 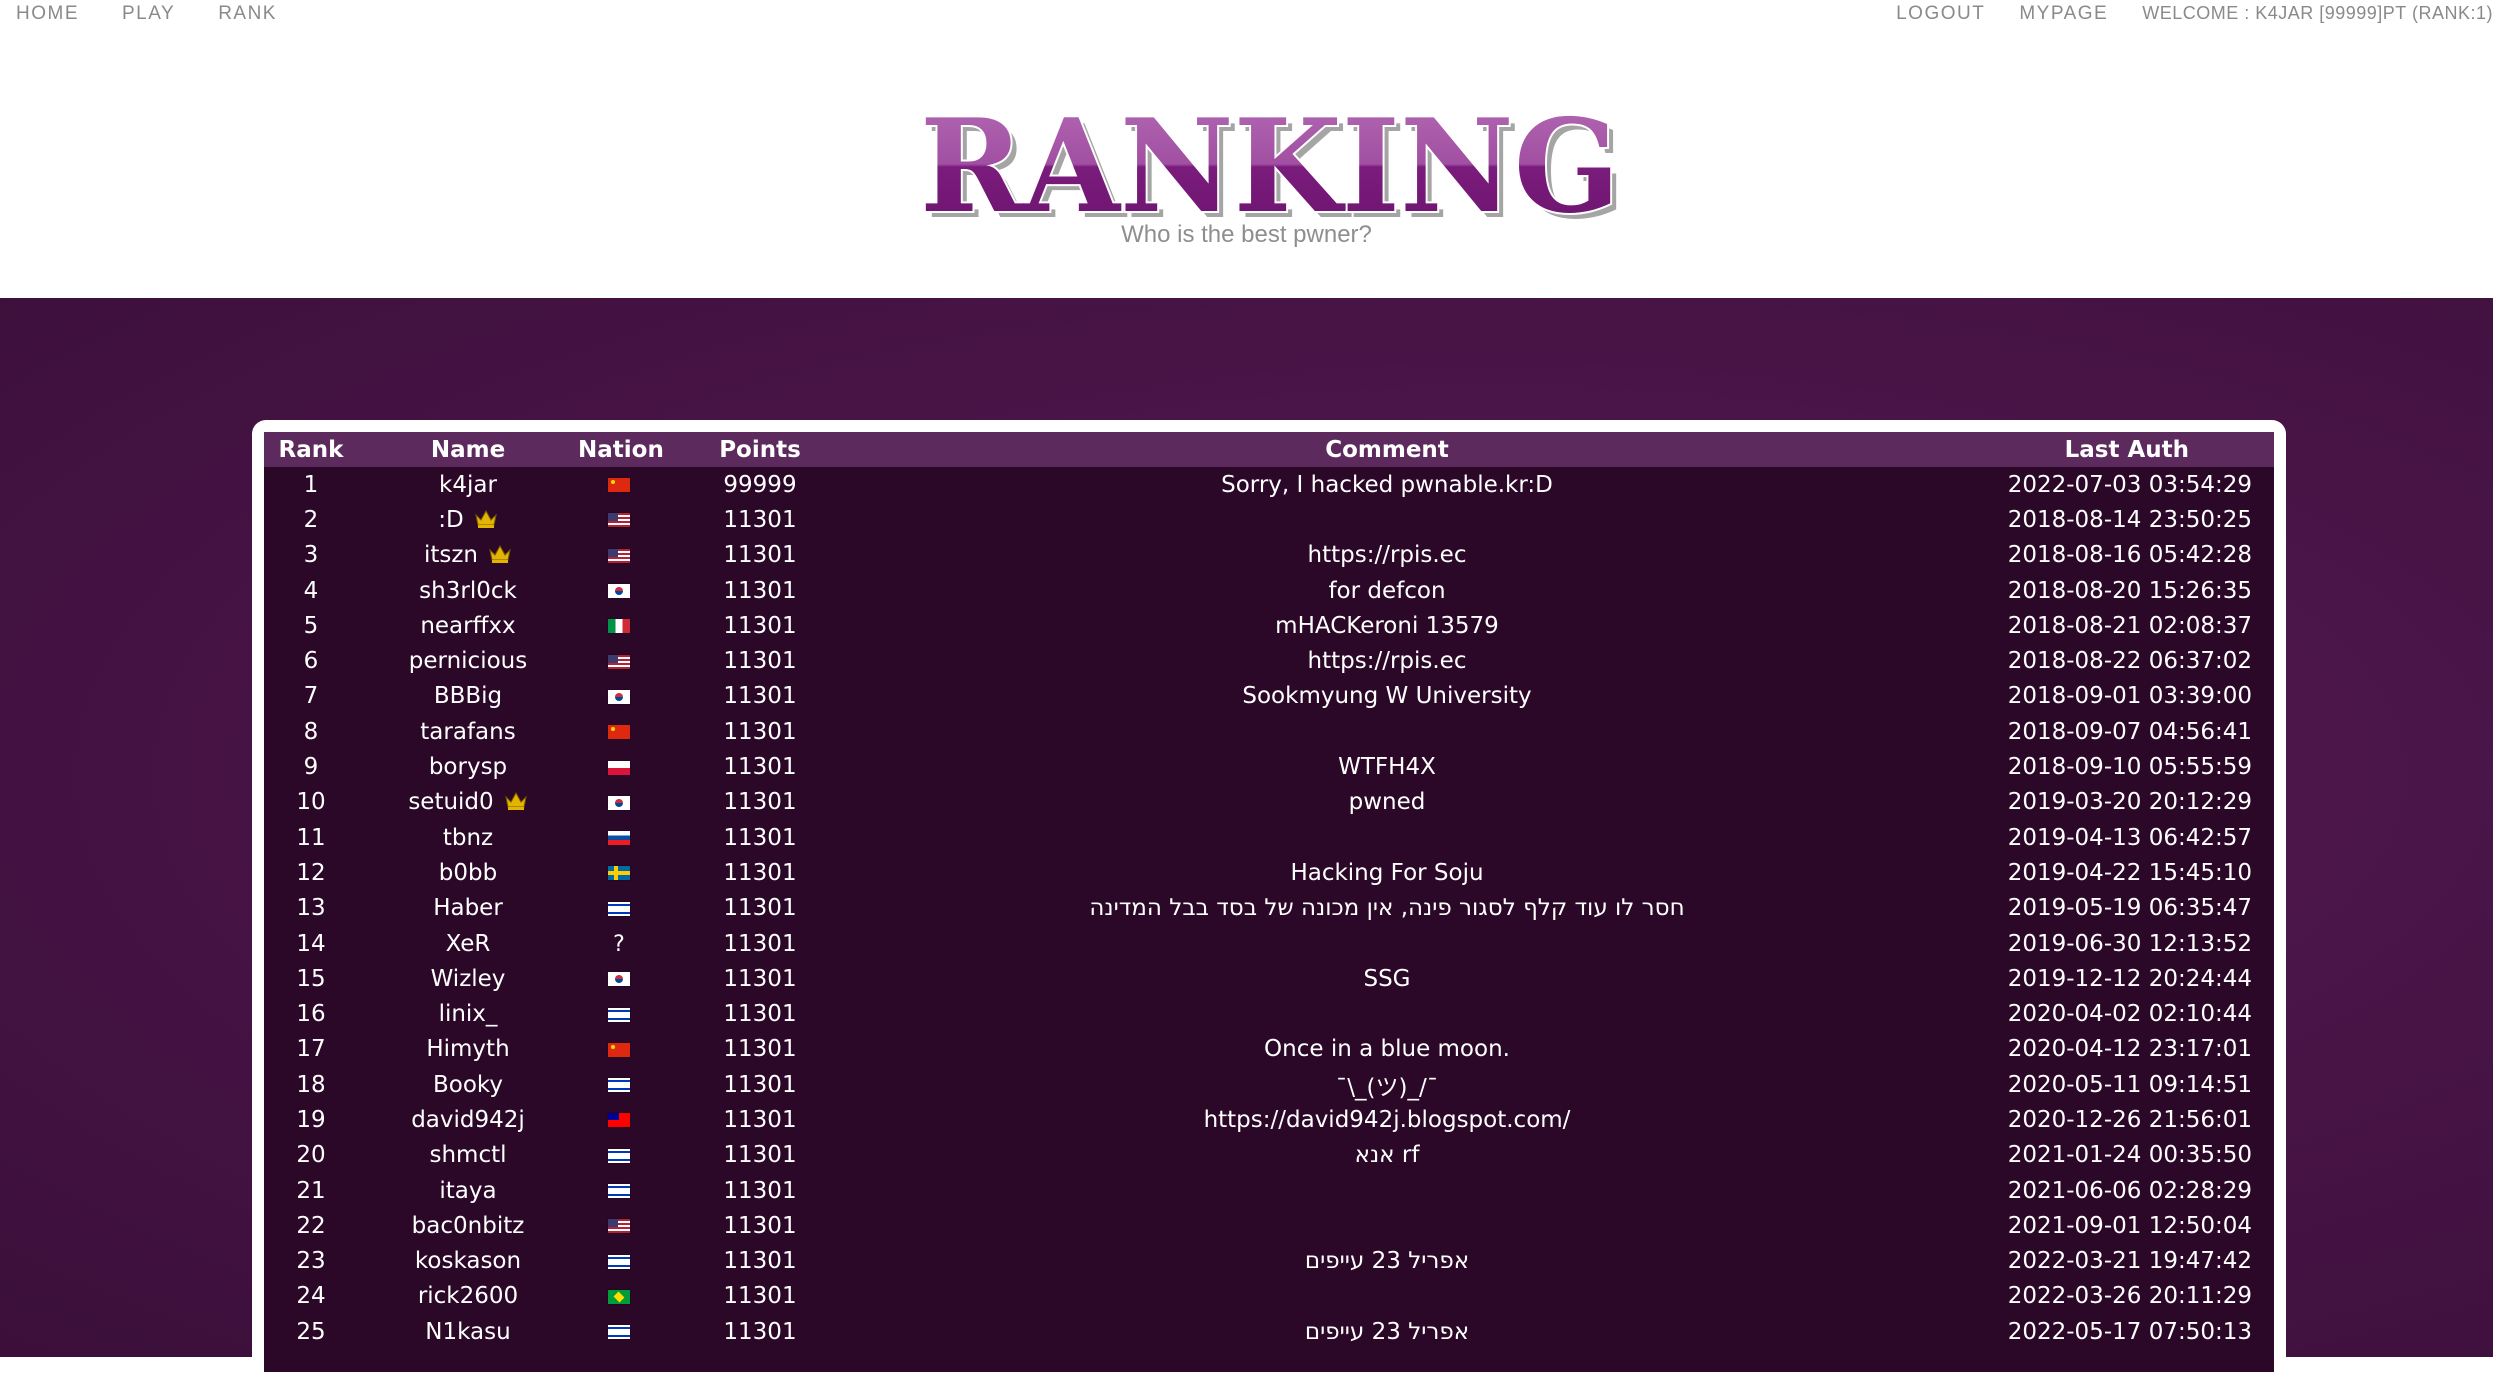 What do you see at coordinates (468, 873) in the screenshot?
I see `user-name: b0bb` at bounding box center [468, 873].